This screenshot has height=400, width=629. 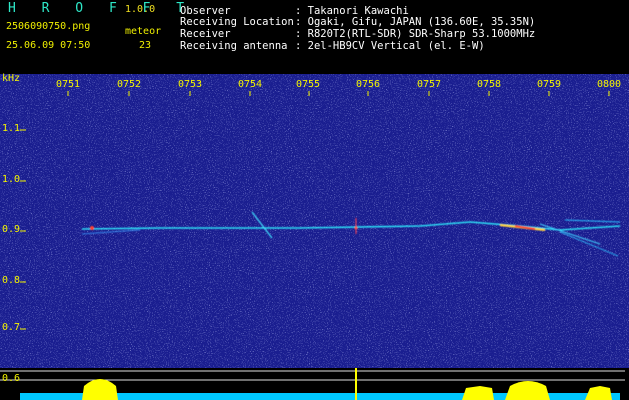 I want to click on observer-label: Observer, so click(x=205, y=11).